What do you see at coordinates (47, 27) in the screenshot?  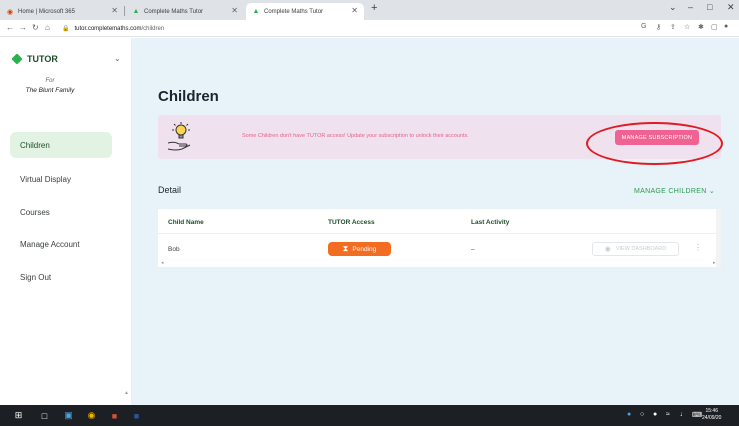 I see `home-icon: ⌂` at bounding box center [47, 27].